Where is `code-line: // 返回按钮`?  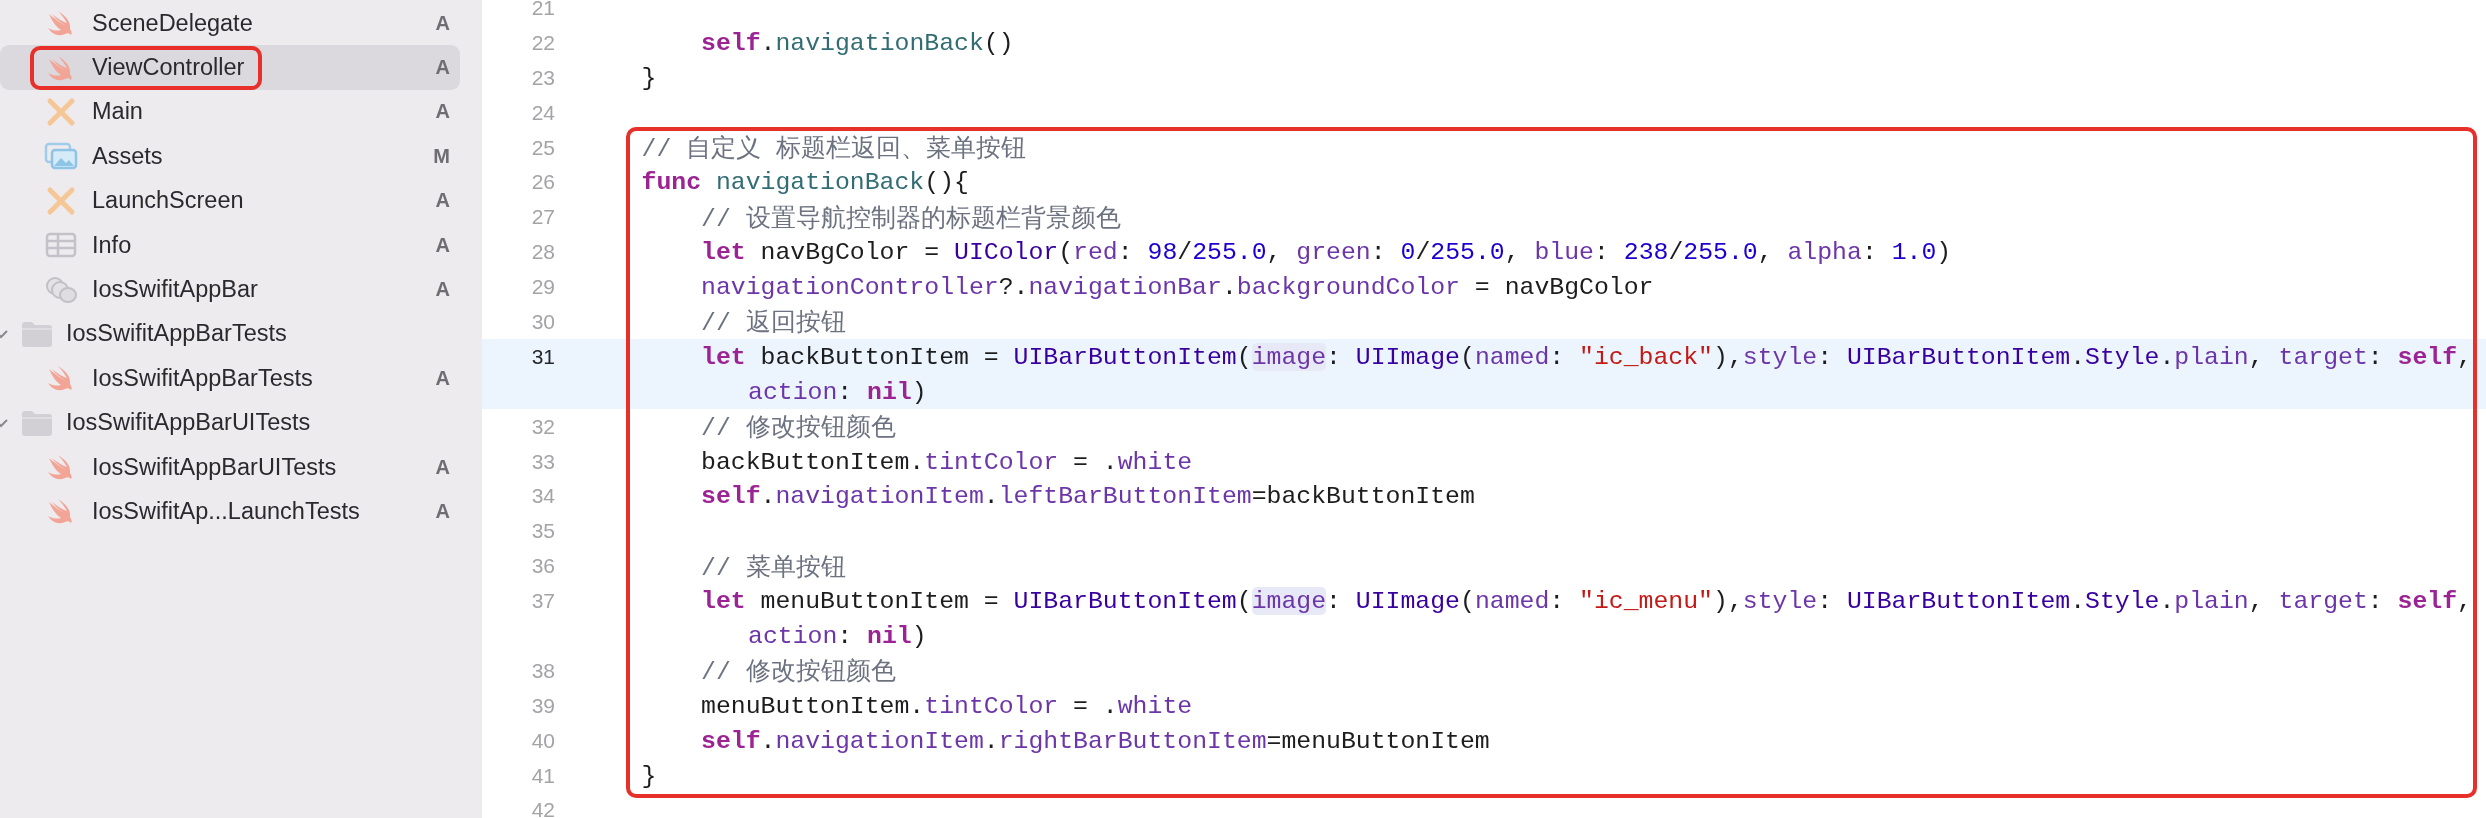 code-line: // 返回按钮 is located at coordinates (773, 323).